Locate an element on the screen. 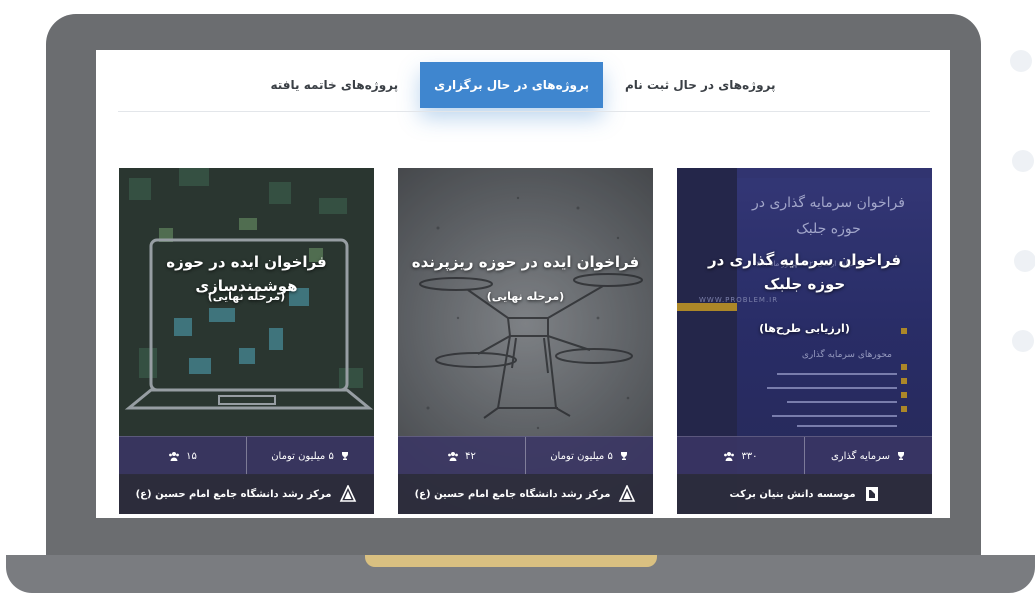  card-stats: ۵ میلیون تومان ۱۵ is located at coordinates (246, 455).